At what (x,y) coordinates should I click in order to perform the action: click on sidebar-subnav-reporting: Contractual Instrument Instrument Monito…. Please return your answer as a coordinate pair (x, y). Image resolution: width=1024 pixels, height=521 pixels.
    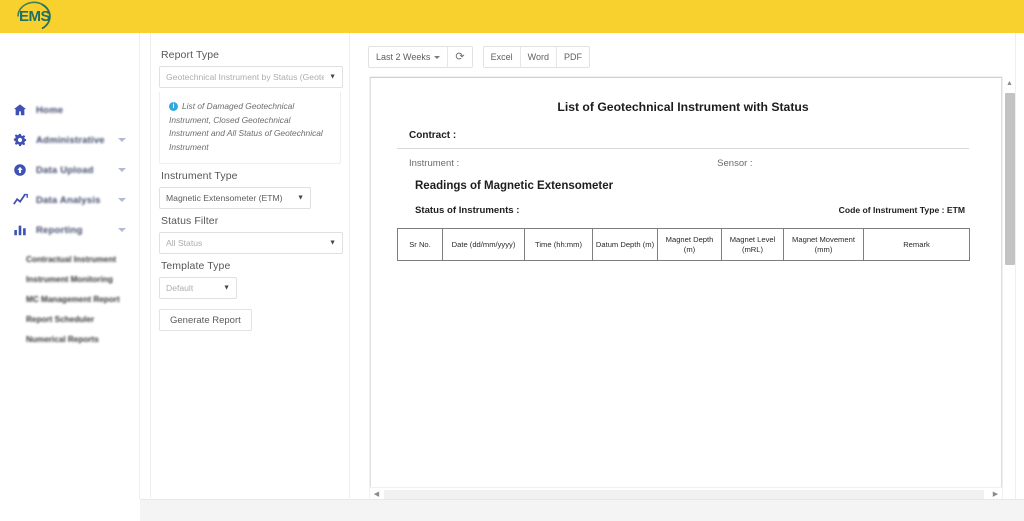
    Looking at the image, I should click on (70, 299).